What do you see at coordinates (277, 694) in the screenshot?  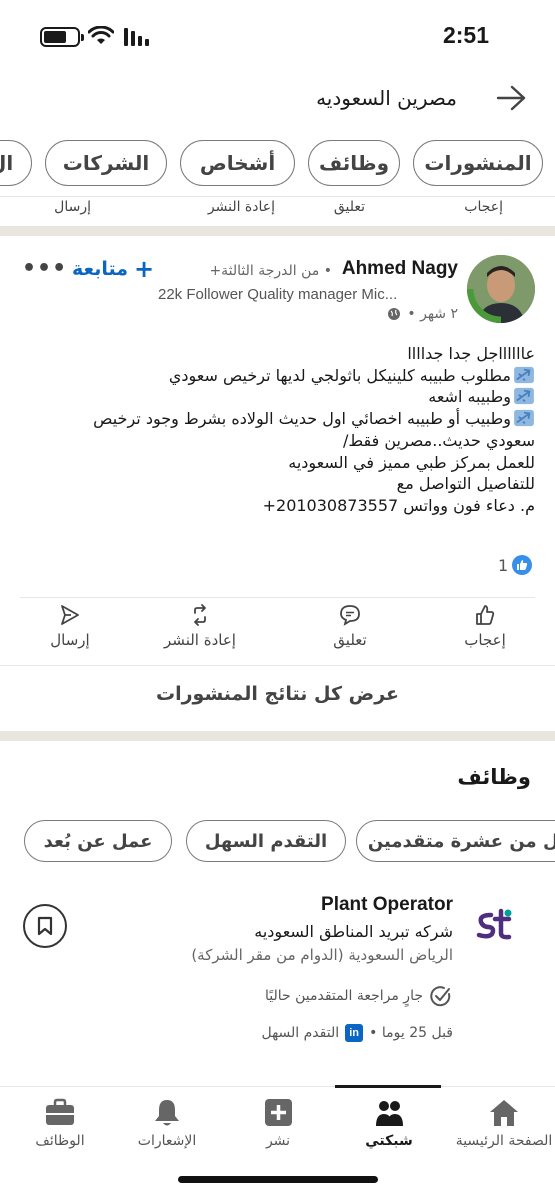 I see `see-all-posts-button: عرض كل نتائج المنشورات` at bounding box center [277, 694].